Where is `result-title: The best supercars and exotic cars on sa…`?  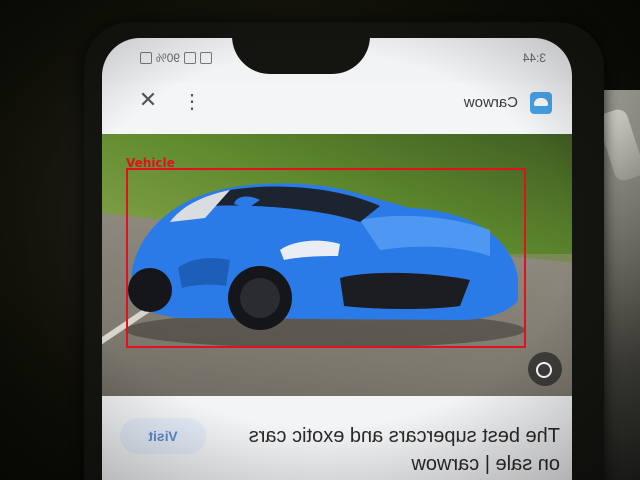 result-title: The best supercars and exotic cars on sa… is located at coordinates (400, 450).